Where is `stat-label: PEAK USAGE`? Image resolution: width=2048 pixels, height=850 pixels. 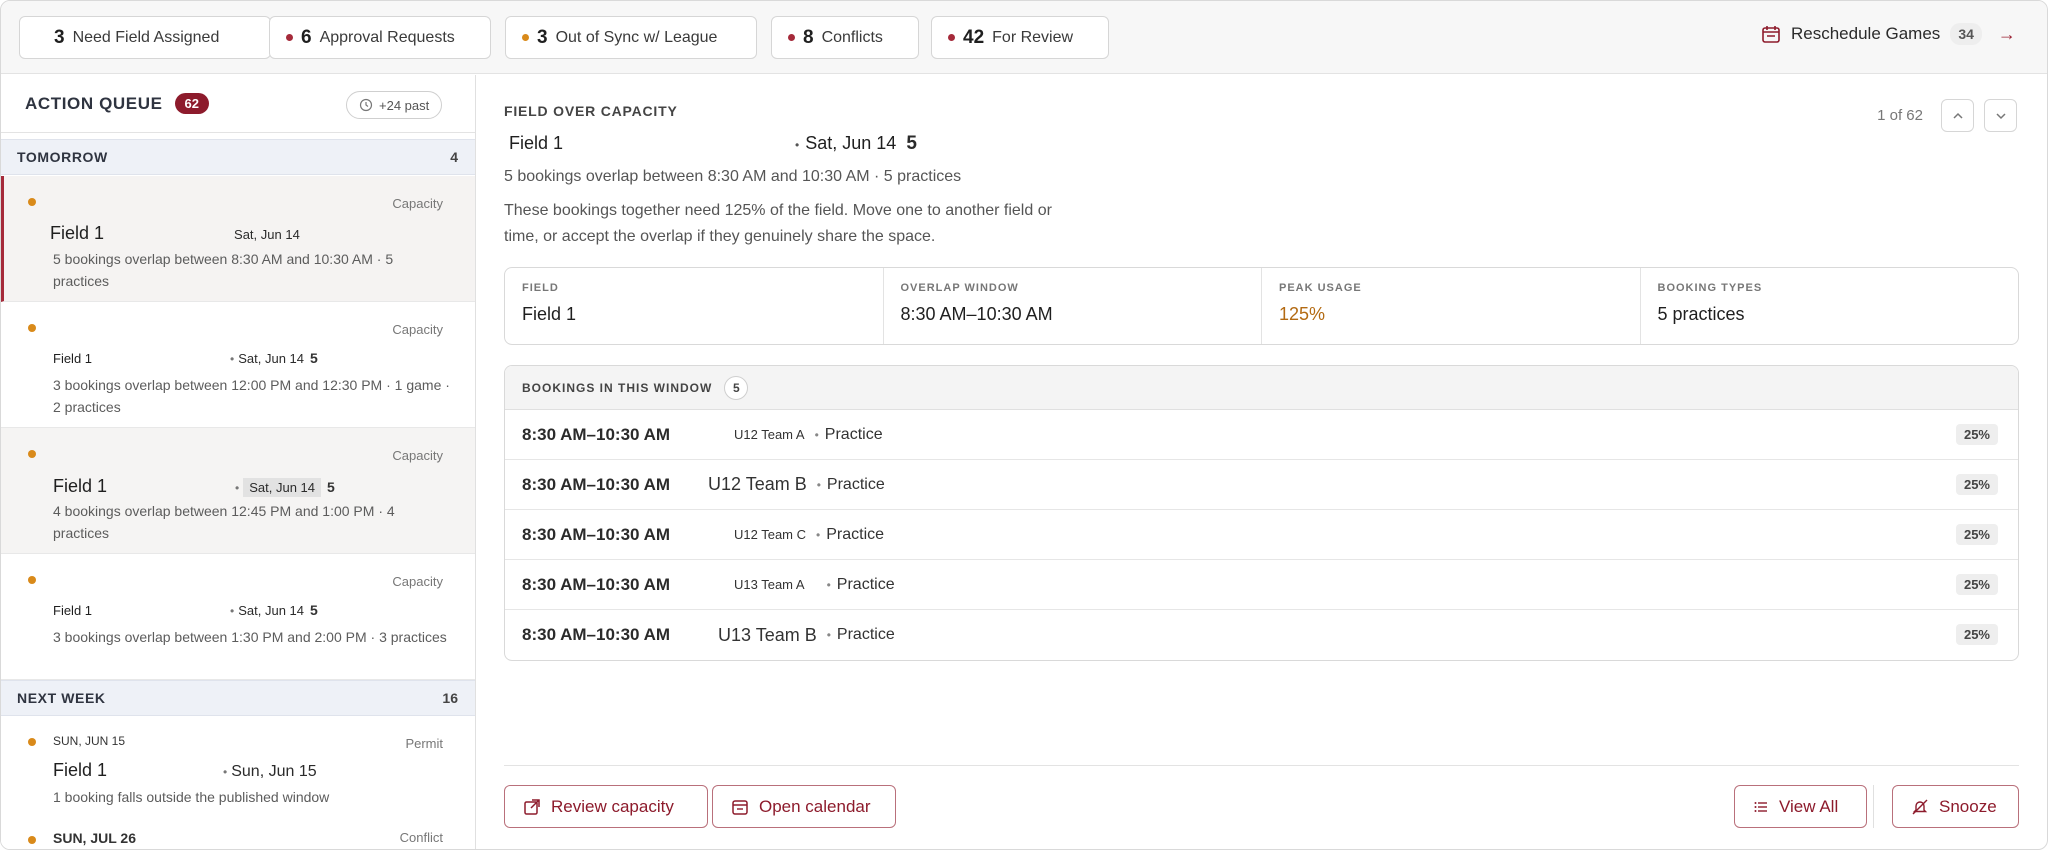
stat-label: PEAK USAGE is located at coordinates (1320, 288).